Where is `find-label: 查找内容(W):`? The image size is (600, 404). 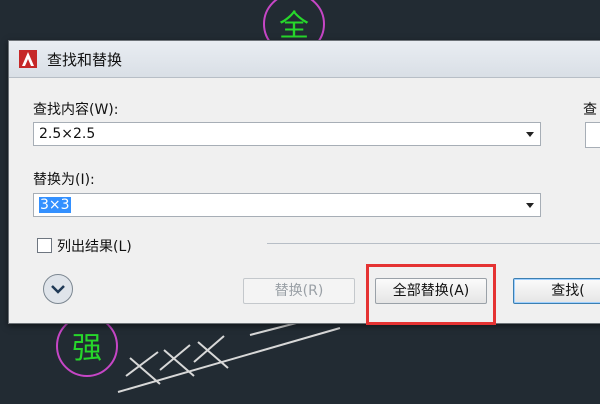 find-label: 查找内容(W): is located at coordinates (76, 110).